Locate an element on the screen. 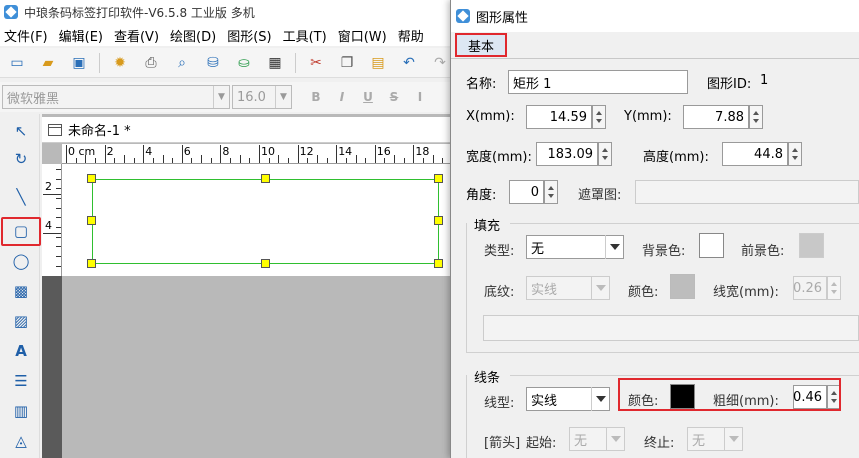 This screenshot has height=458, width=859. text-tool-icon: A is located at coordinates (21, 351).